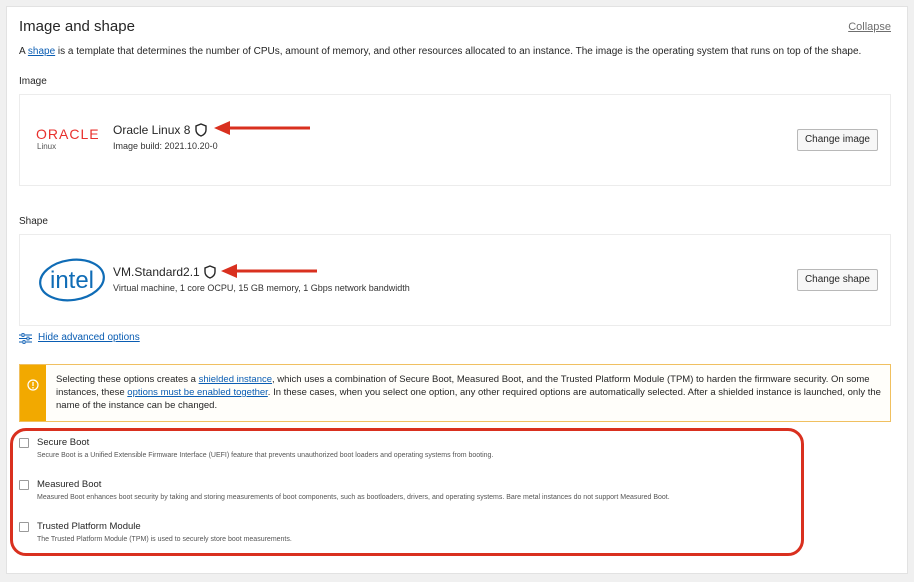 The width and height of the screenshot is (914, 582). Describe the element at coordinates (235, 379) in the screenshot. I see `shielded-instance-link: shielded instance` at that location.